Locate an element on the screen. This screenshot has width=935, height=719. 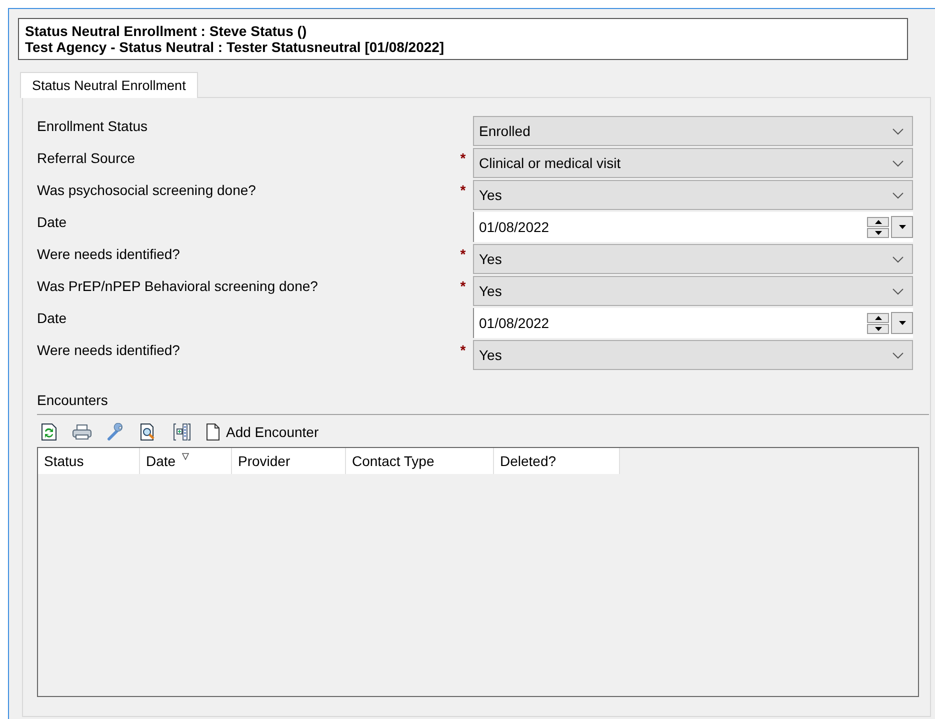
field-label: Was PrEP/nPEP Behavioral screening done? is located at coordinates (178, 286).